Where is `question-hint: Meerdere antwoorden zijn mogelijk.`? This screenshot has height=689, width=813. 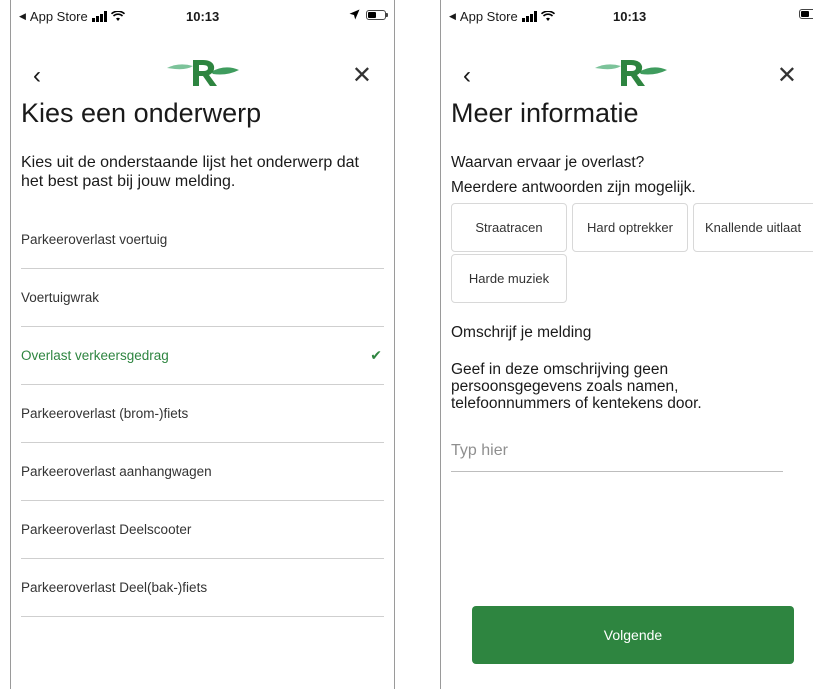 question-hint: Meerdere antwoorden zijn mogelijk. is located at coordinates (573, 187).